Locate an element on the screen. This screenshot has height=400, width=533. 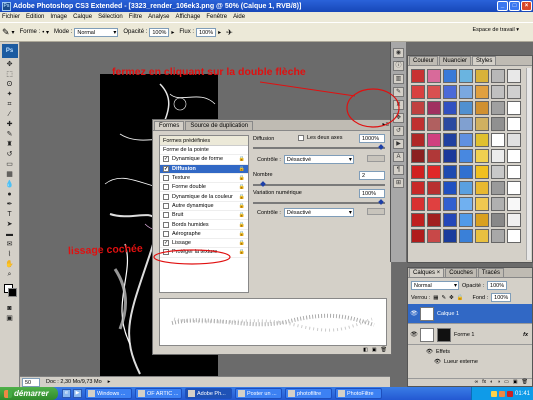
brush-option-forme-double: Forme double 🔒 is located at coordinates (204, 188).